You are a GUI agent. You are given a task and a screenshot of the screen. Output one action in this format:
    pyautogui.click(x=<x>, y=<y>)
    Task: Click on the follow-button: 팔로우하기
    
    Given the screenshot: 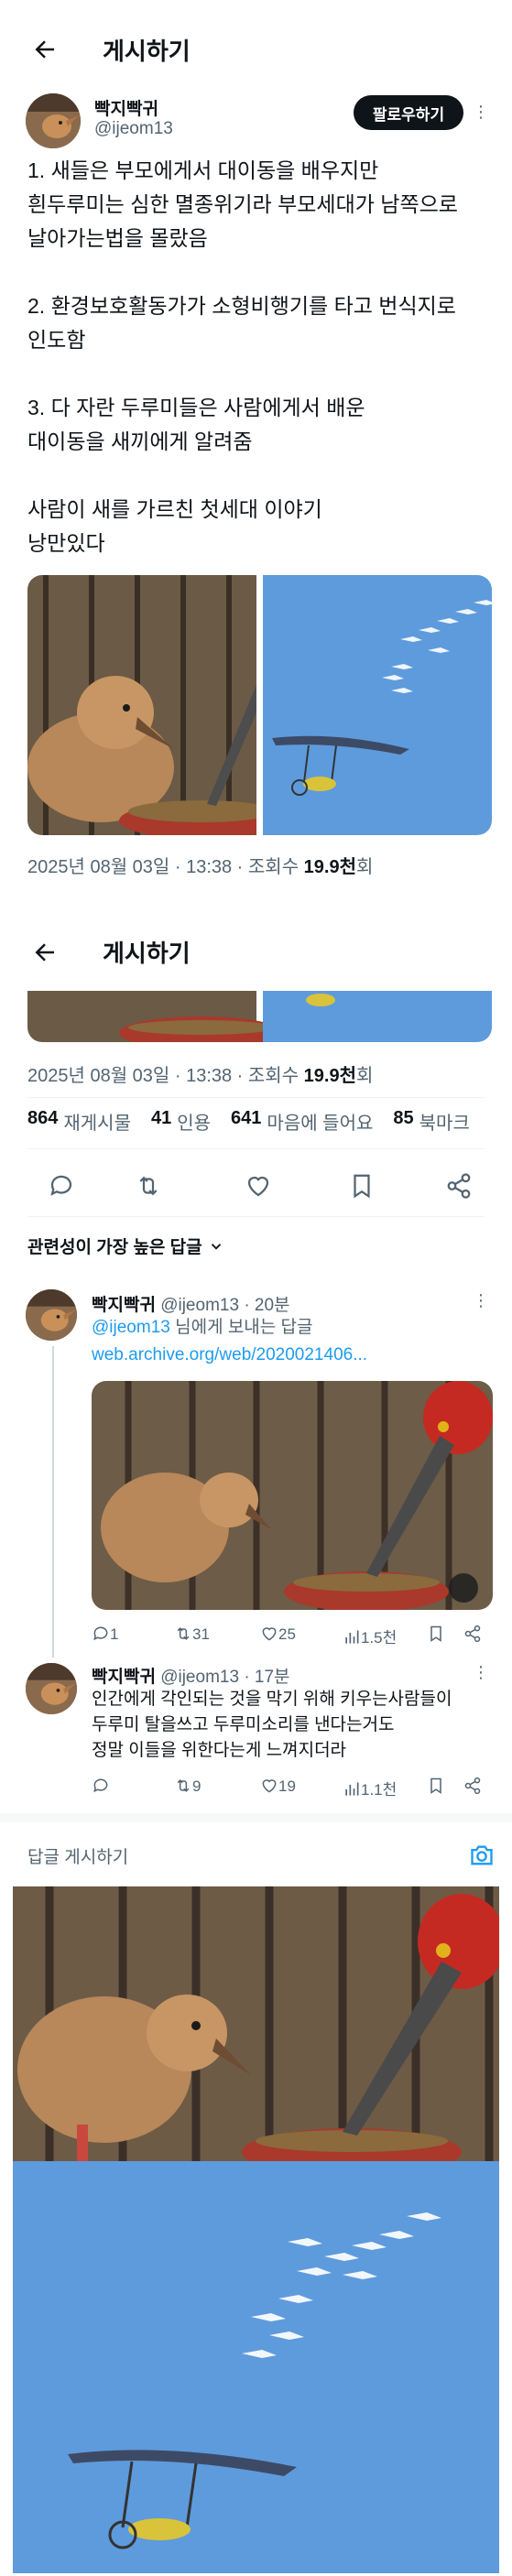 What is the action you would take?
    pyautogui.click(x=408, y=112)
    